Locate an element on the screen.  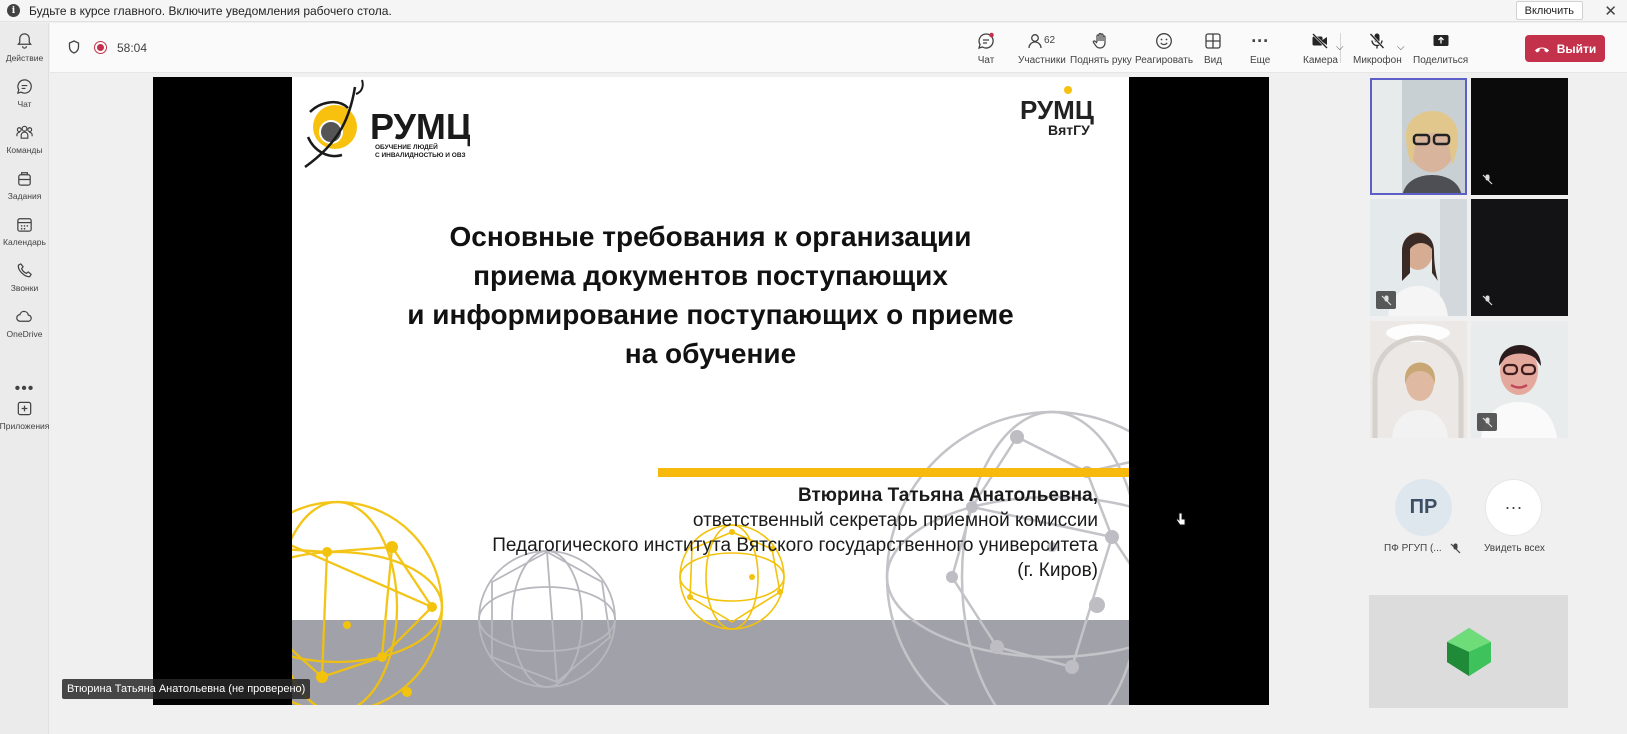
slide-title-line: на обучение is located at coordinates (710, 353).